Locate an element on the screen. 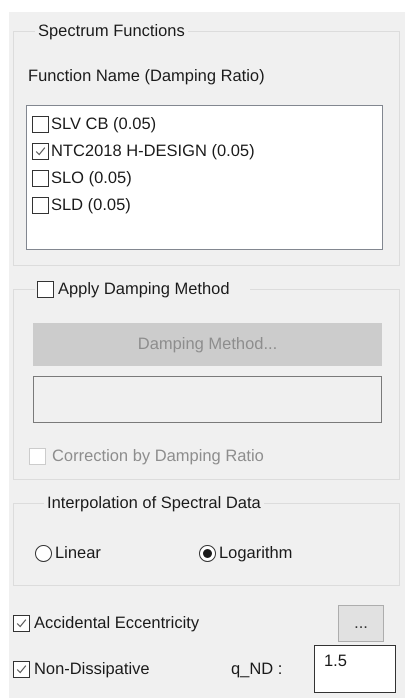  checkbox-label: NTC2018 H-DESIGN (0.05) is located at coordinates (153, 151).